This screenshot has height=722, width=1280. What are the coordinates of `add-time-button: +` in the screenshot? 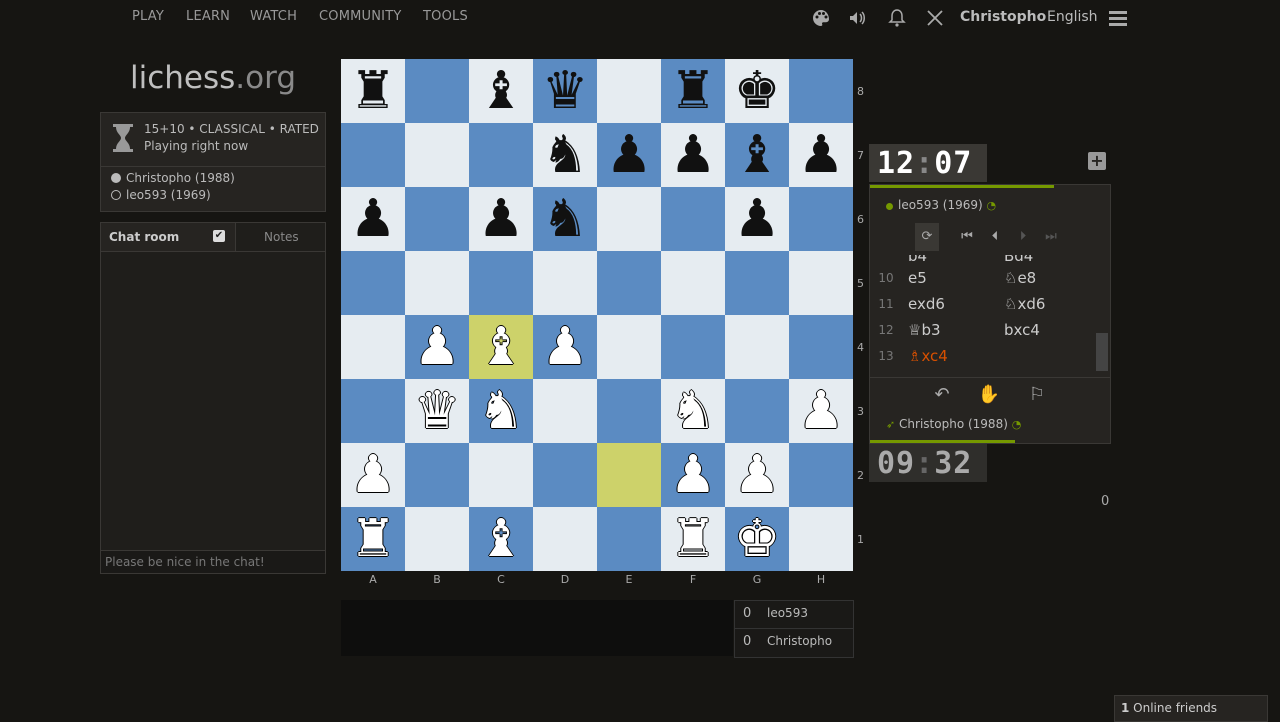 It's located at (1097, 161).